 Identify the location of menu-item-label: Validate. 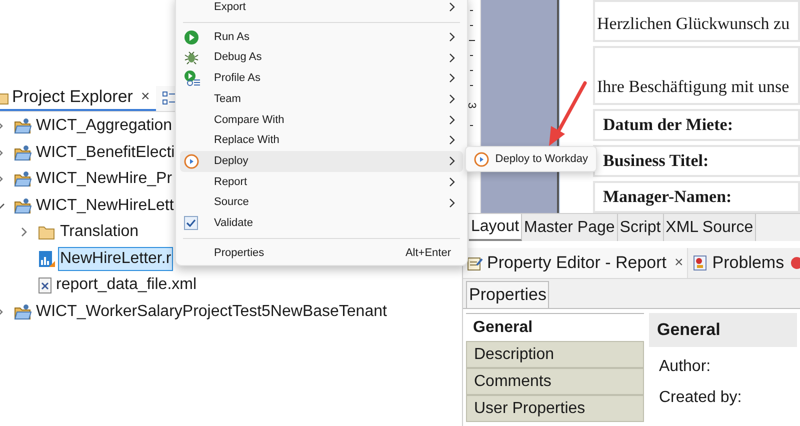
(234, 223).